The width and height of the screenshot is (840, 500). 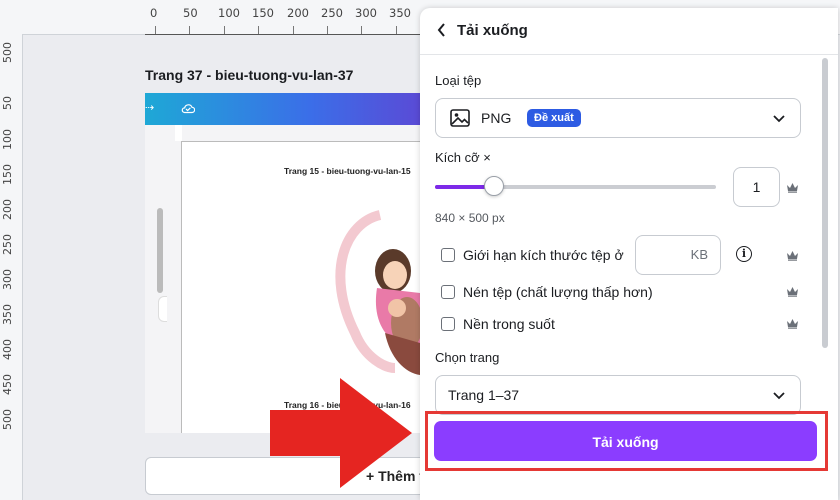 What do you see at coordinates (467, 357) in the screenshot?
I see `pages-label: Chọn trang` at bounding box center [467, 357].